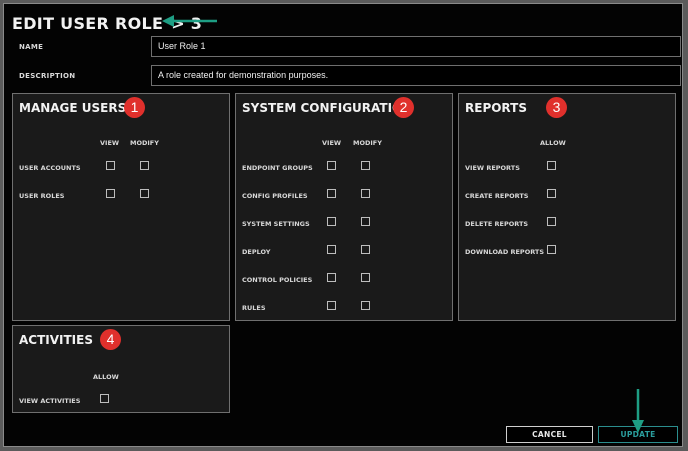  I want to click on step-badge: 3, so click(556, 107).